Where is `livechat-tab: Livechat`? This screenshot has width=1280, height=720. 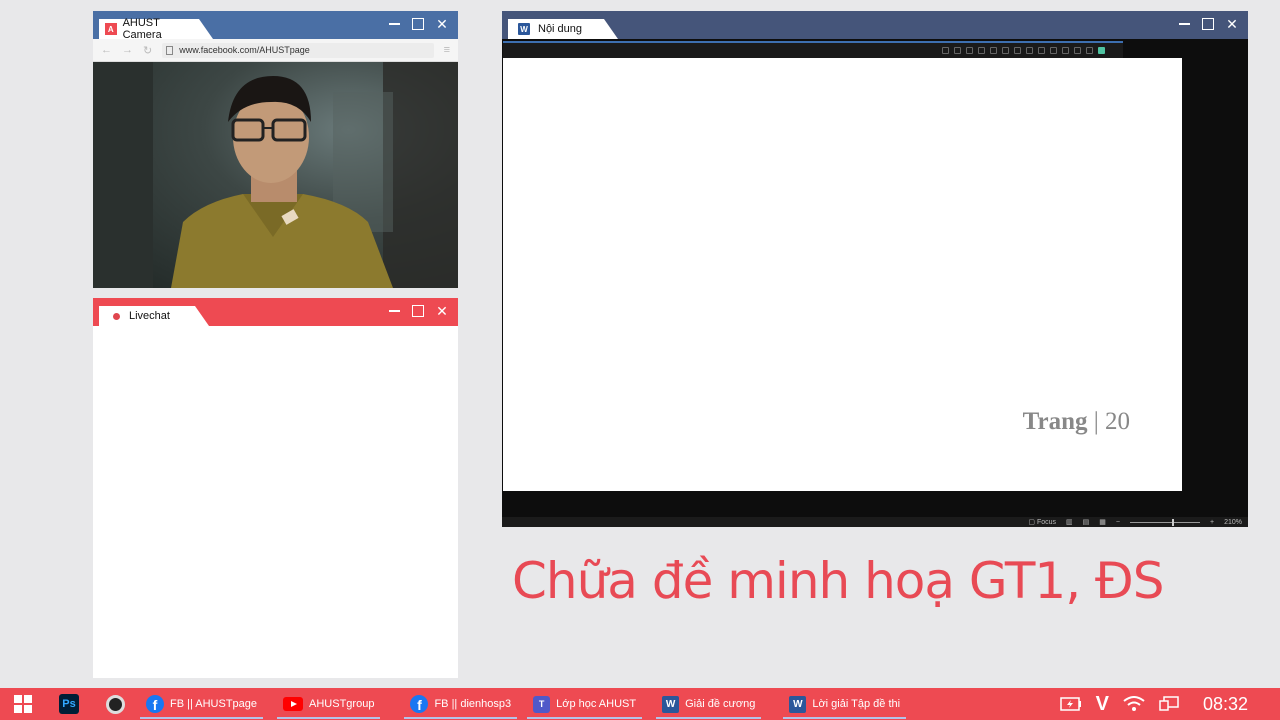 livechat-tab: Livechat is located at coordinates (154, 316).